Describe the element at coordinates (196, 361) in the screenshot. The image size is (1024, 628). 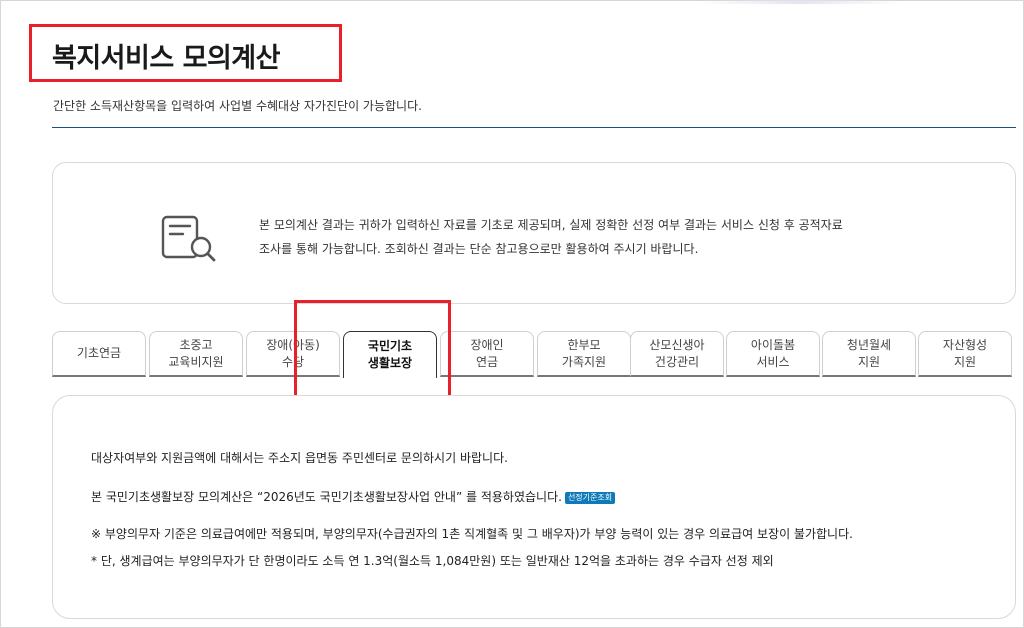
I see `tab-label-line2: 교육비지원` at that location.